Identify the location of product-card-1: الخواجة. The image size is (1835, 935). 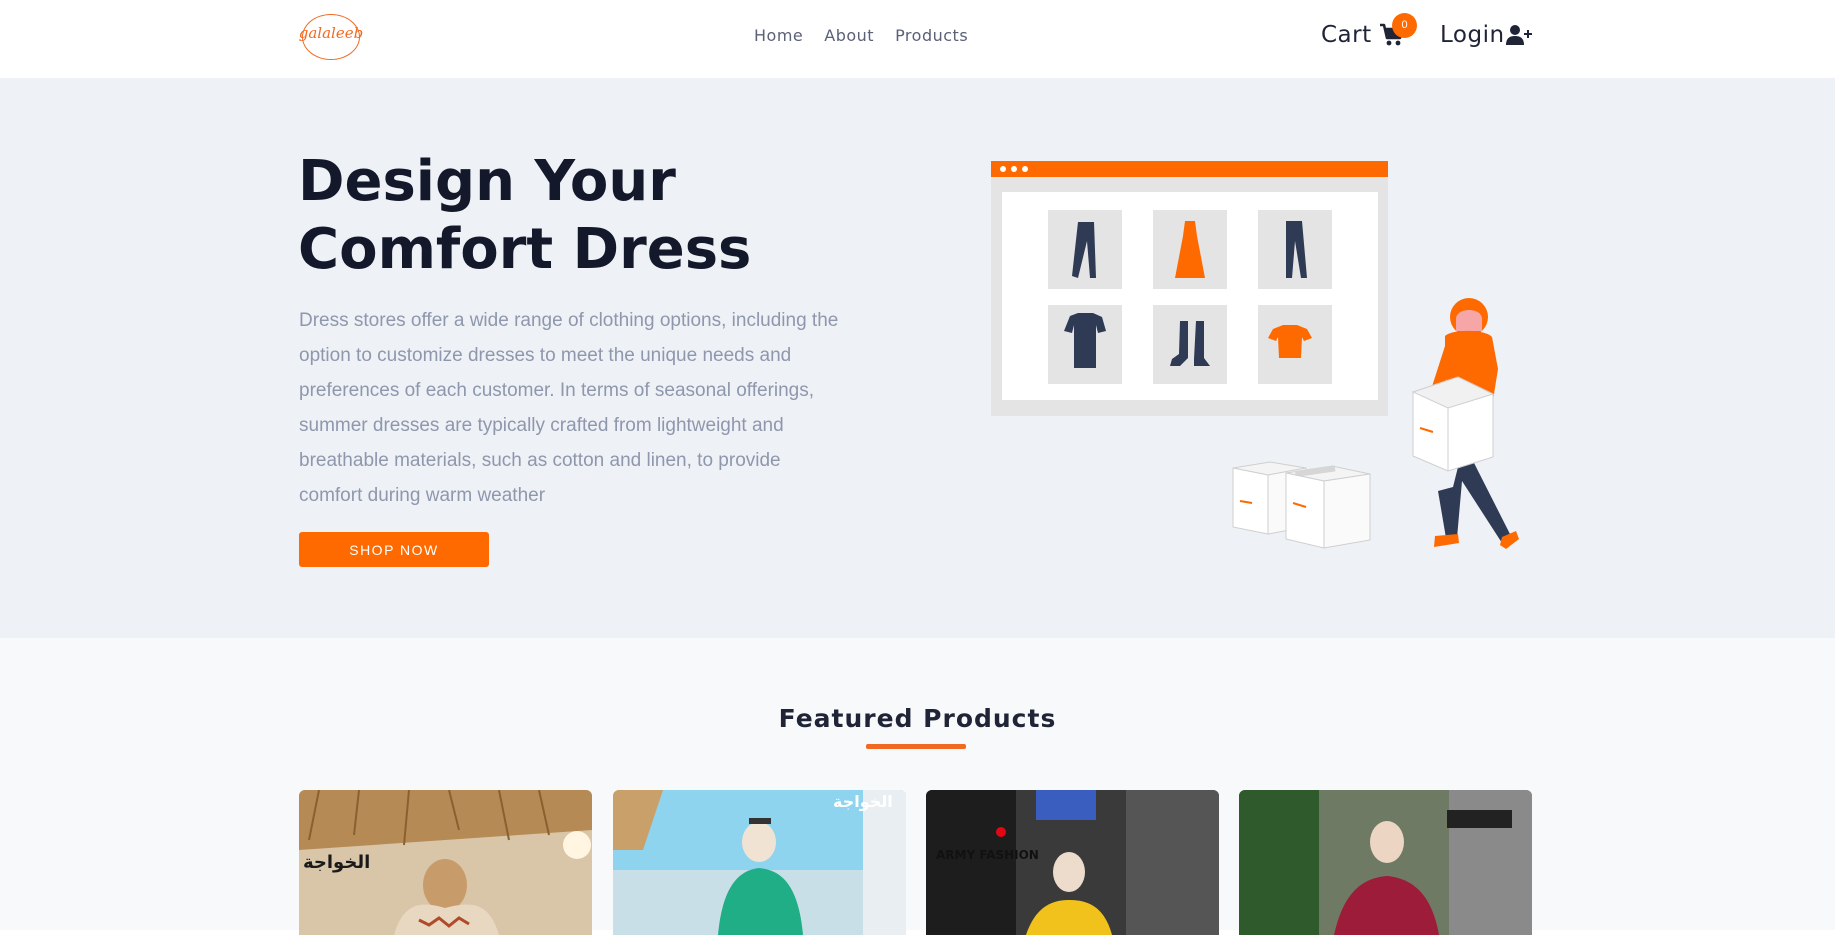
(445, 862).